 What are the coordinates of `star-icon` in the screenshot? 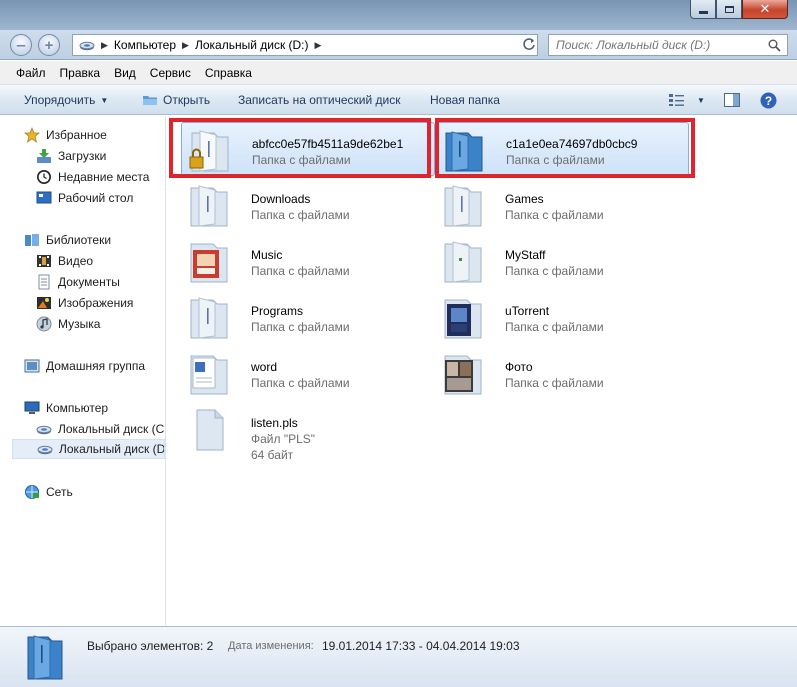 It's located at (32, 135).